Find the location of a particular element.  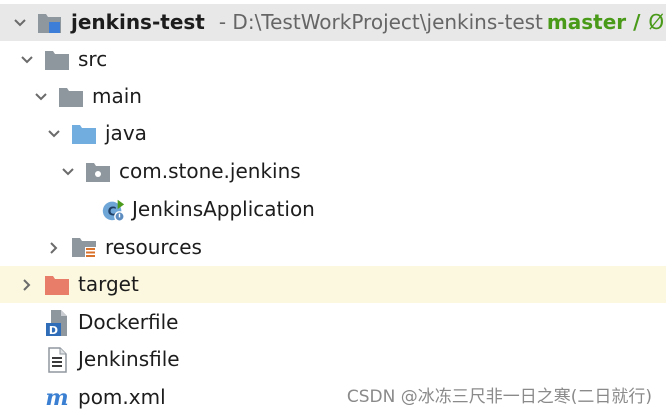

source-root-icon is located at coordinates (84, 134).